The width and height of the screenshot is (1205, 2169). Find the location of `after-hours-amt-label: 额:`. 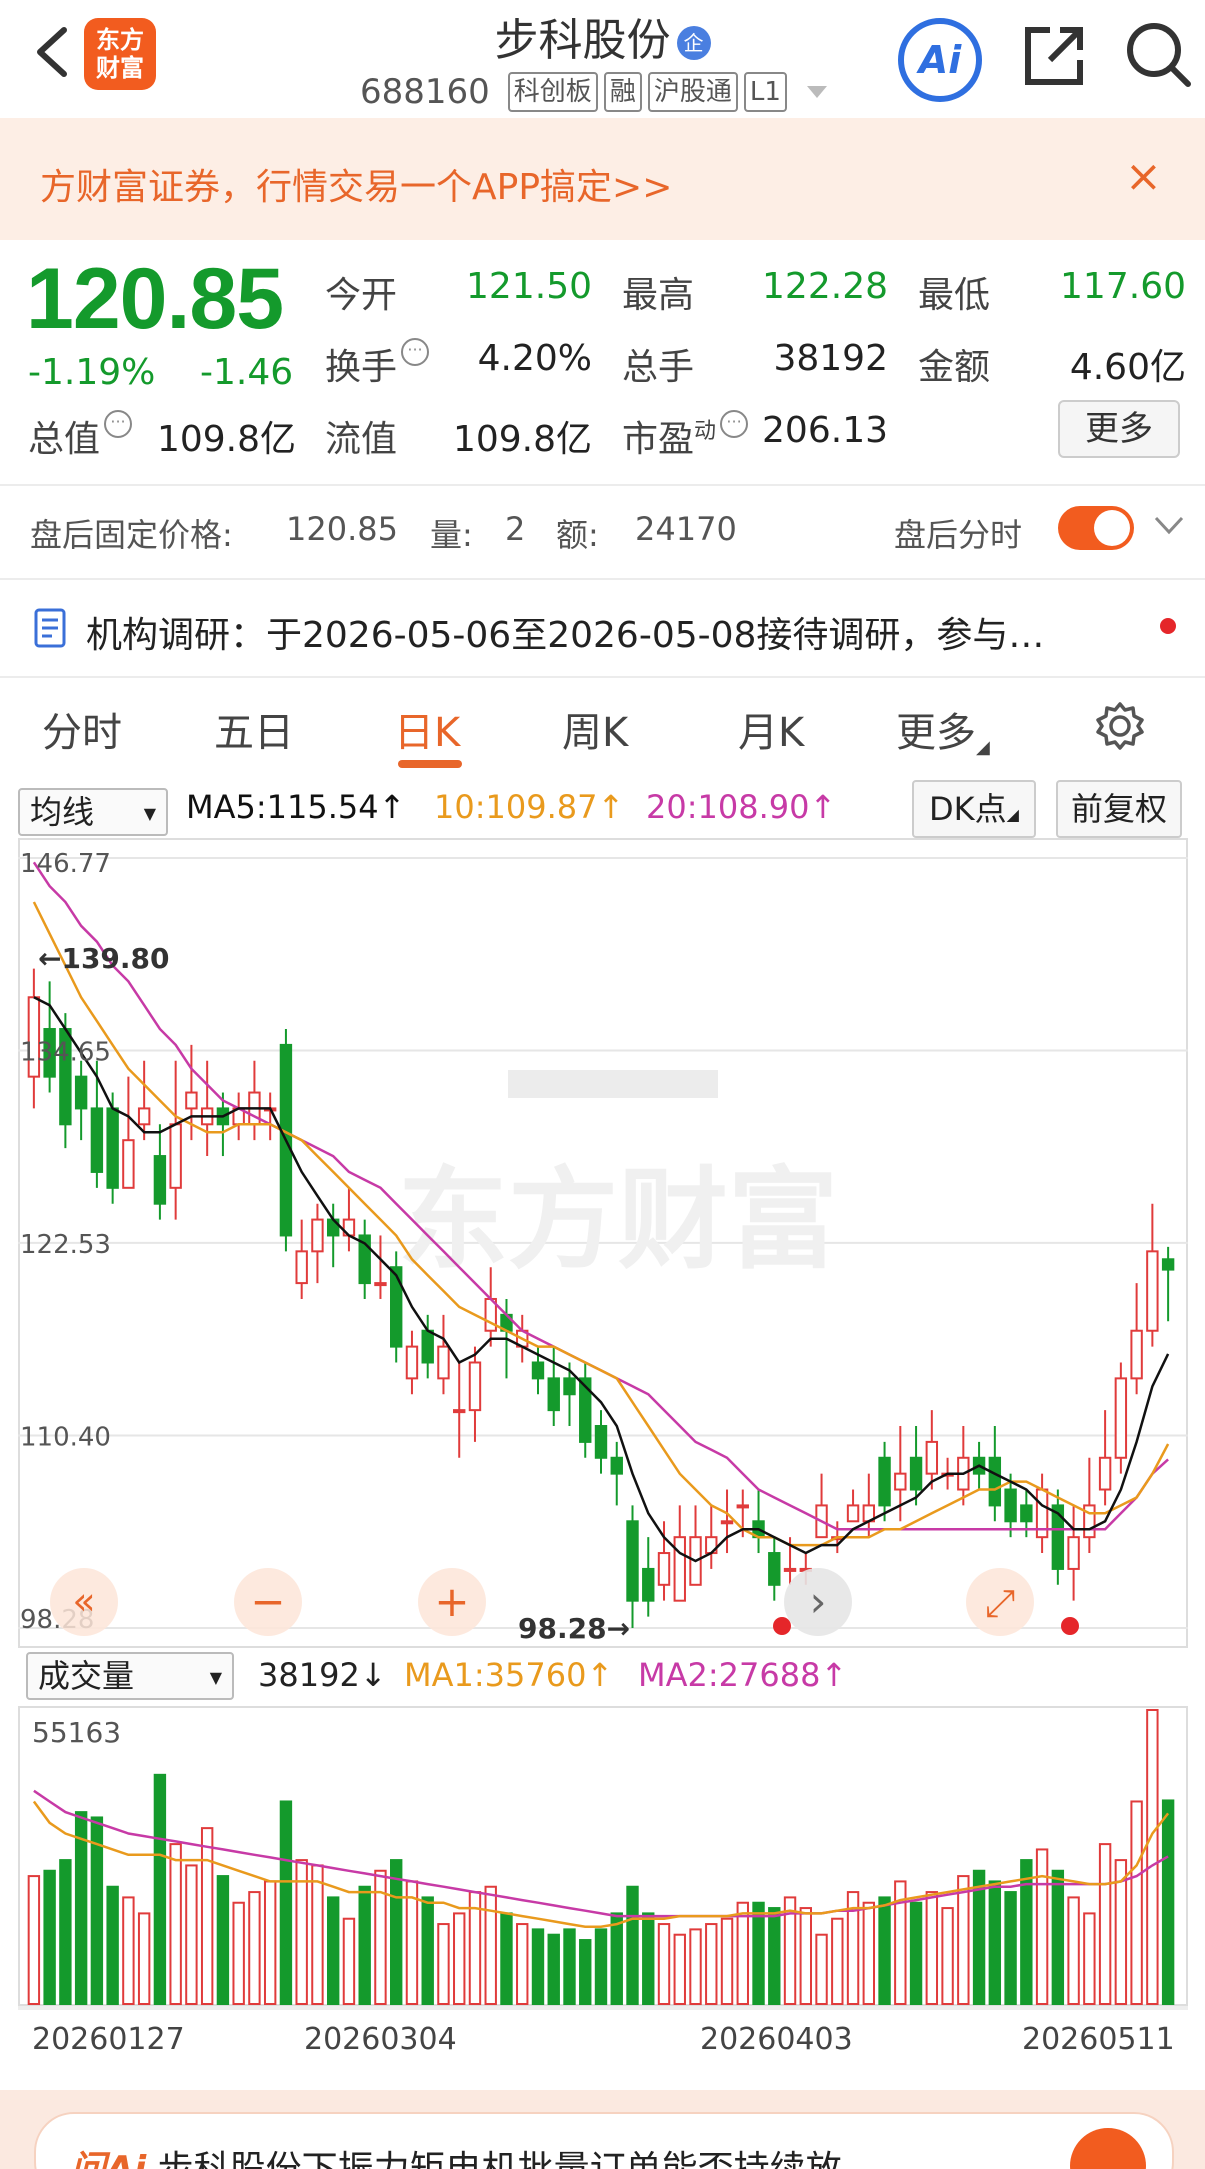

after-hours-amt-label: 额: is located at coordinates (577, 535).